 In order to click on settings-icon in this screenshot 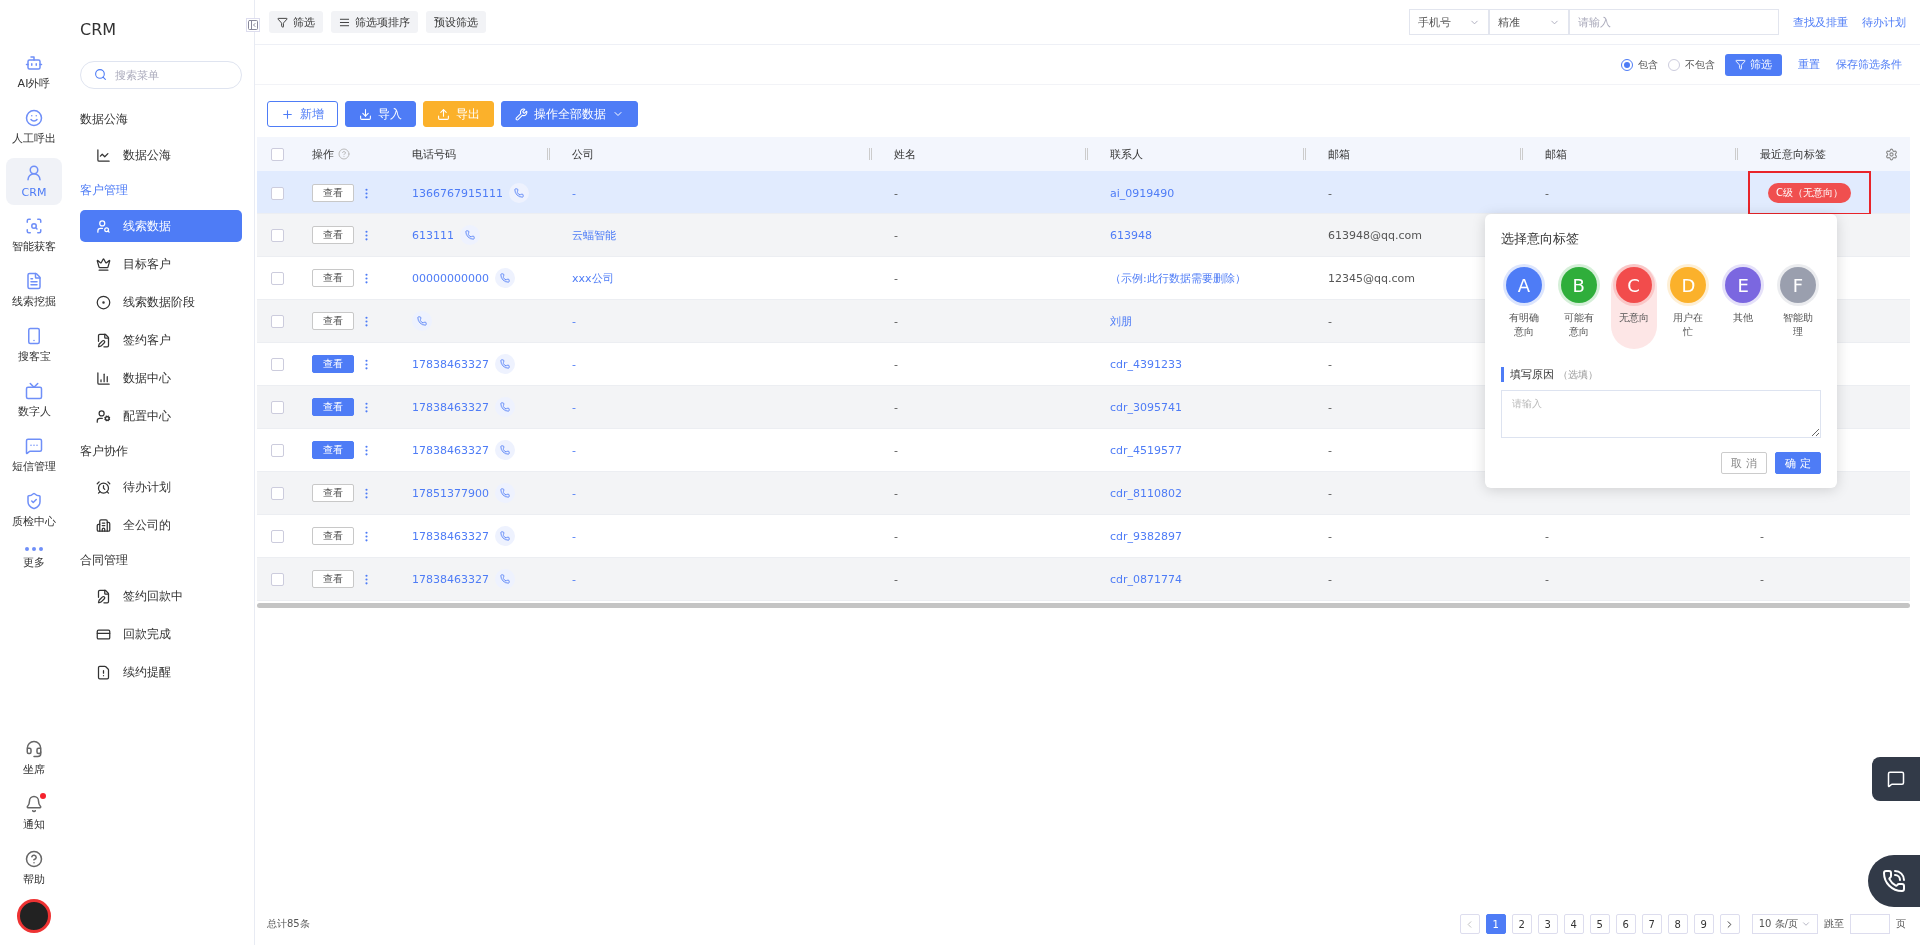, I will do `click(1891, 154)`.